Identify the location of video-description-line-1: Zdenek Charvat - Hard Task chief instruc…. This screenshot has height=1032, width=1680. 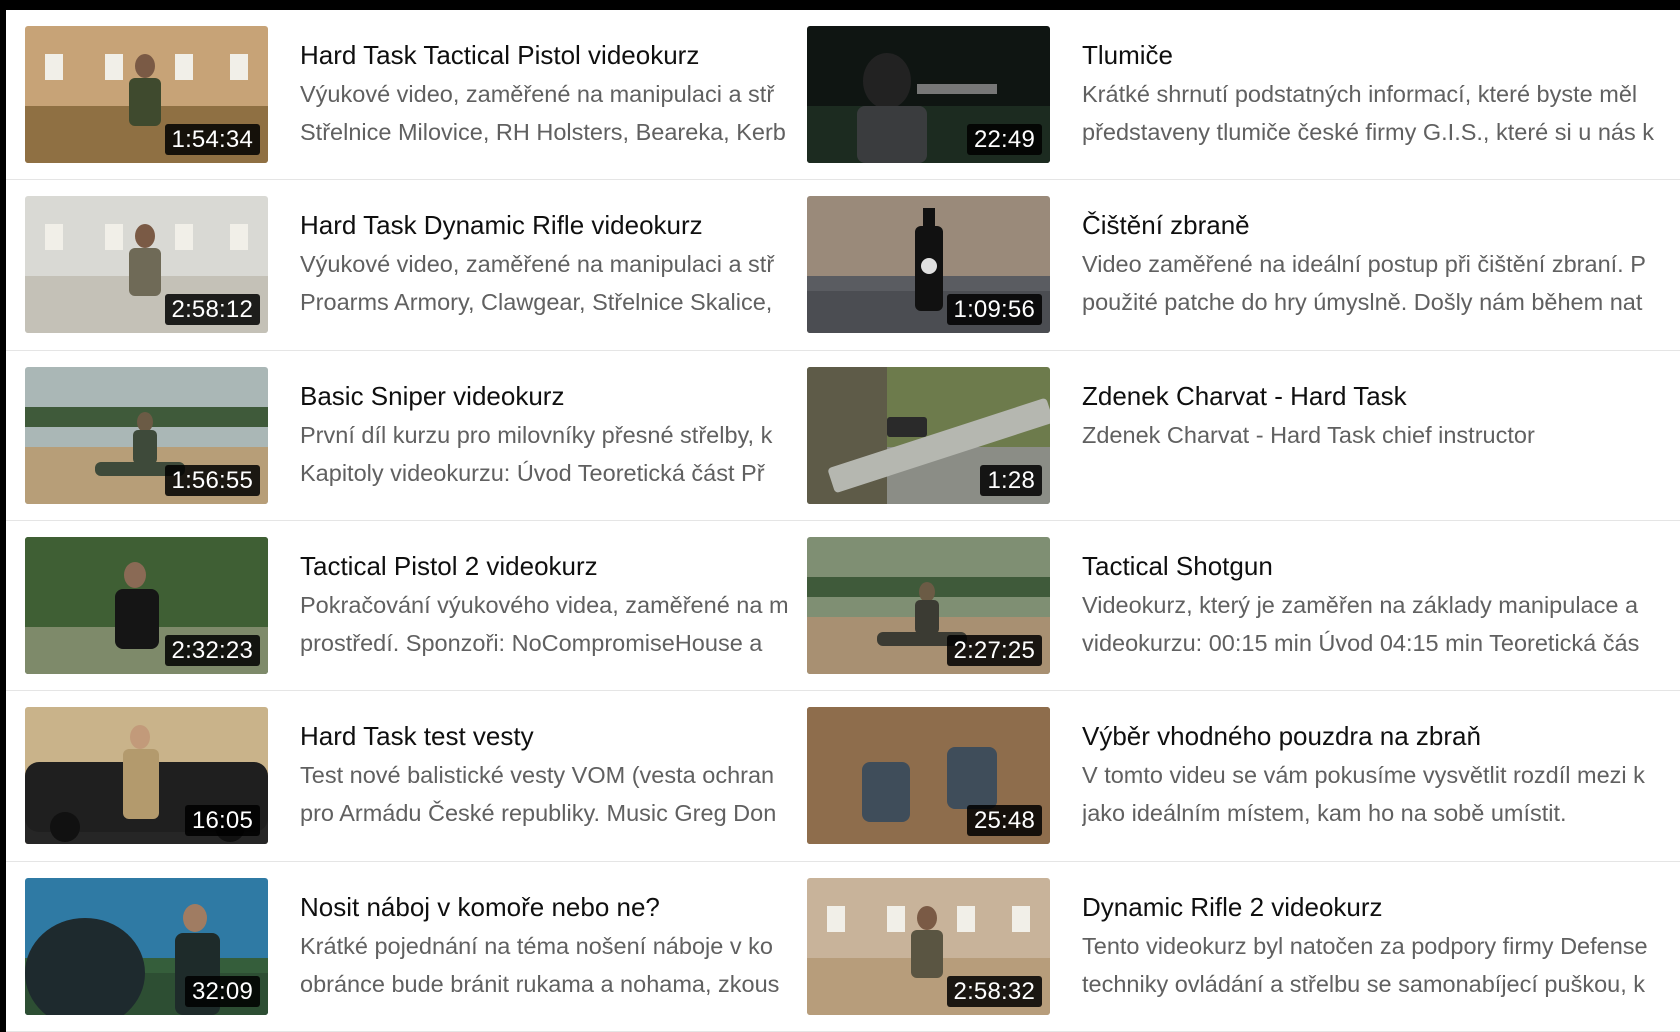
(1308, 434).